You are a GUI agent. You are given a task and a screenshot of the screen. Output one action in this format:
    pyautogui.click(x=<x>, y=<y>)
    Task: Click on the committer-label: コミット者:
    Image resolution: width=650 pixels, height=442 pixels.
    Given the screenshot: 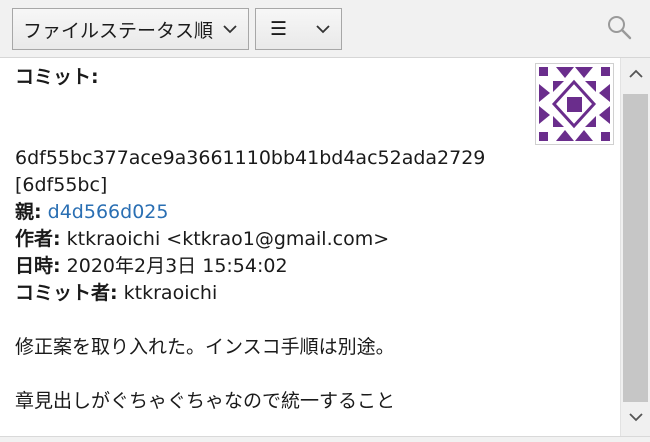 What is the action you would take?
    pyautogui.click(x=66, y=293)
    